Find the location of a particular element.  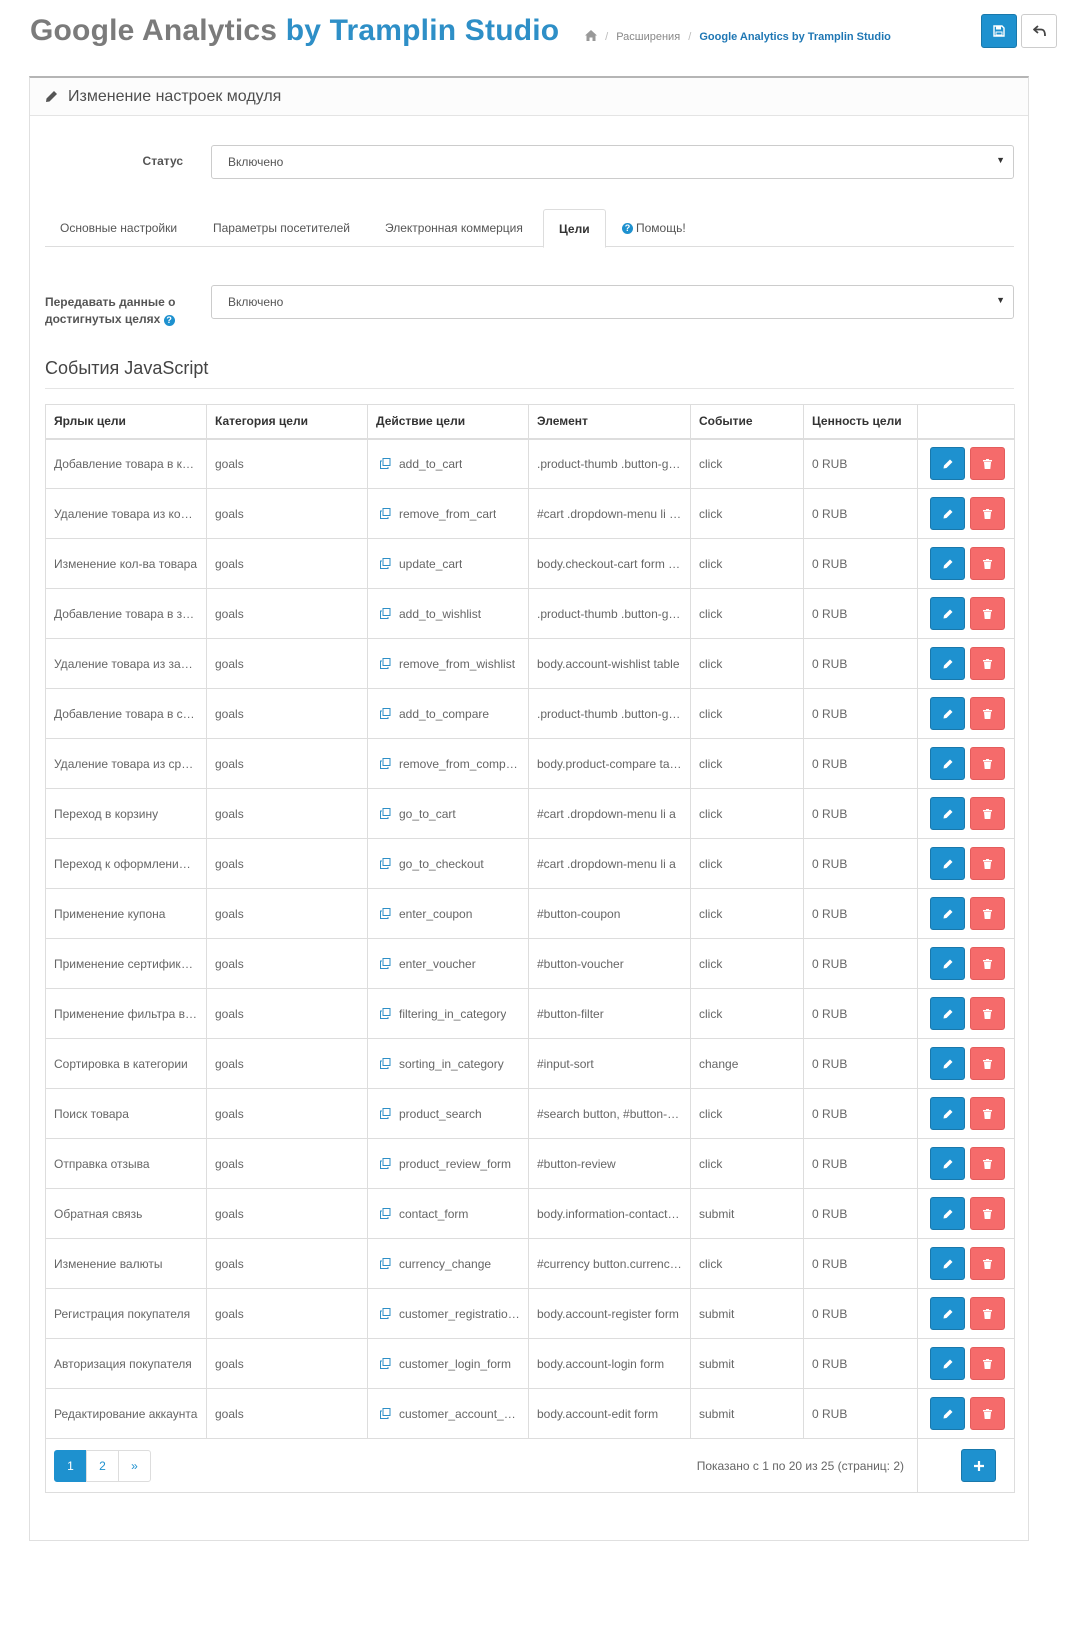

column-header: Событие is located at coordinates (747, 422).